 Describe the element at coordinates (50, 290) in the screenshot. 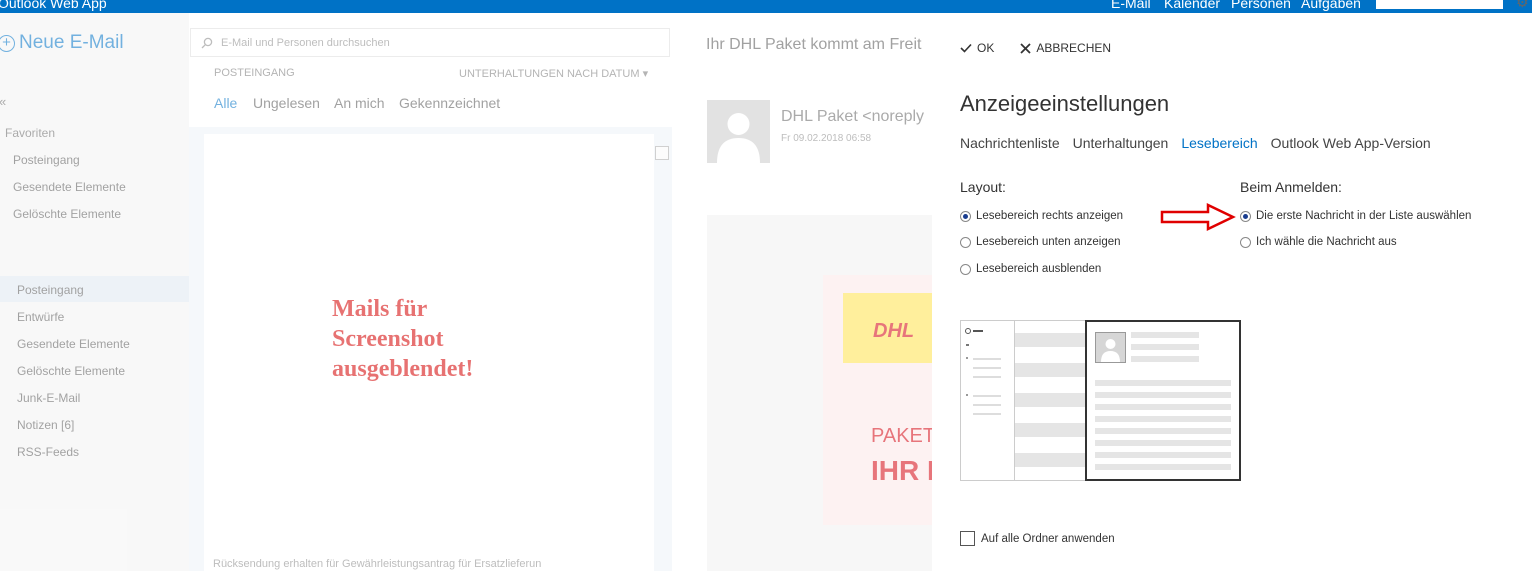

I see `folder-item: Posteingang` at that location.